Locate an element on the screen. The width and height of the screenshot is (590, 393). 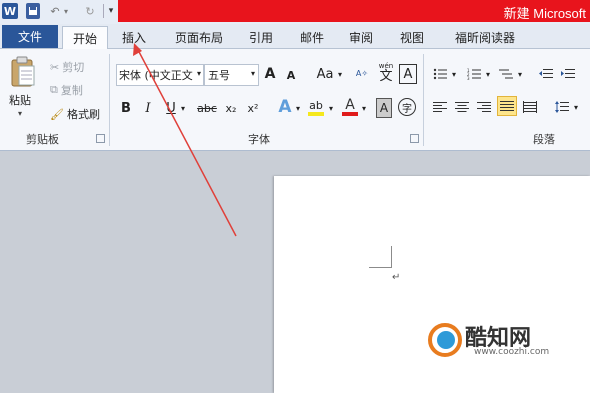
multilevel-list-icon is located at coordinates (506, 74).